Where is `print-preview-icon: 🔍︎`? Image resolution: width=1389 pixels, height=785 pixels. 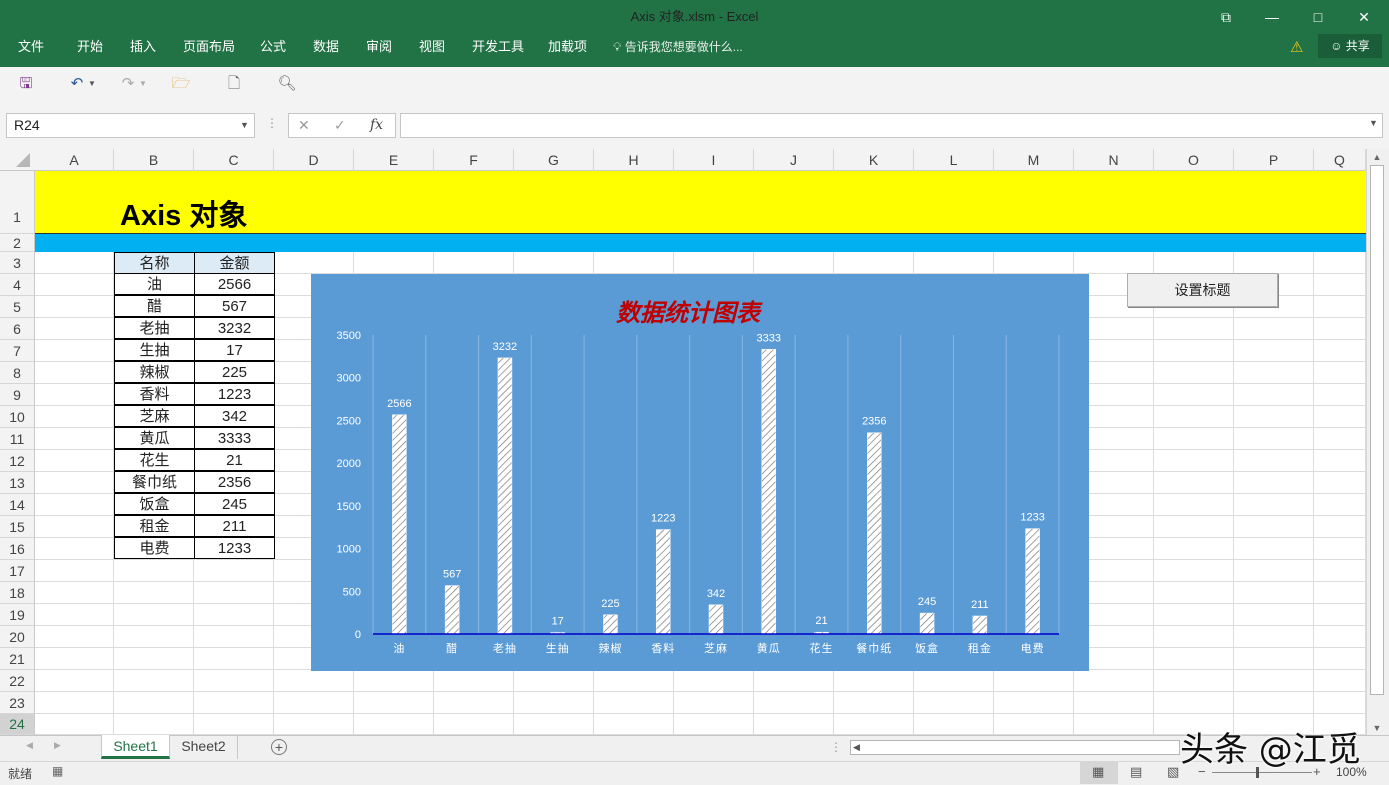 print-preview-icon: 🔍︎ is located at coordinates (287, 84).